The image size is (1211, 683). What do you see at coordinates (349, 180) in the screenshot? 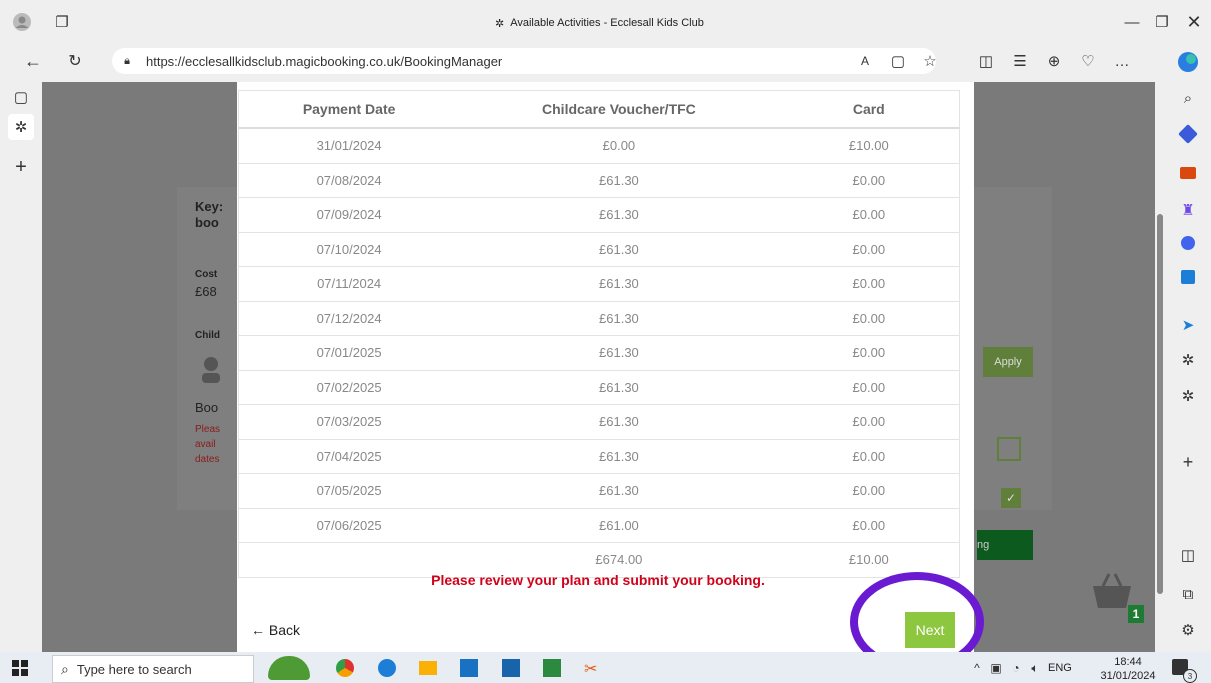
I see `payment-date-cell: 07/08/2024` at bounding box center [349, 180].